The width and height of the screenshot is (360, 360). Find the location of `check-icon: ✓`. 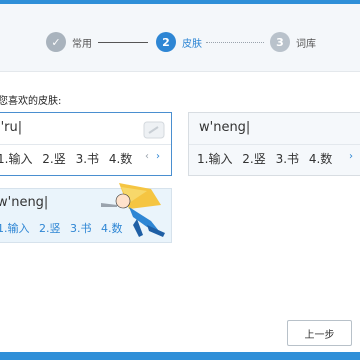

check-icon: ✓ is located at coordinates (56, 42).